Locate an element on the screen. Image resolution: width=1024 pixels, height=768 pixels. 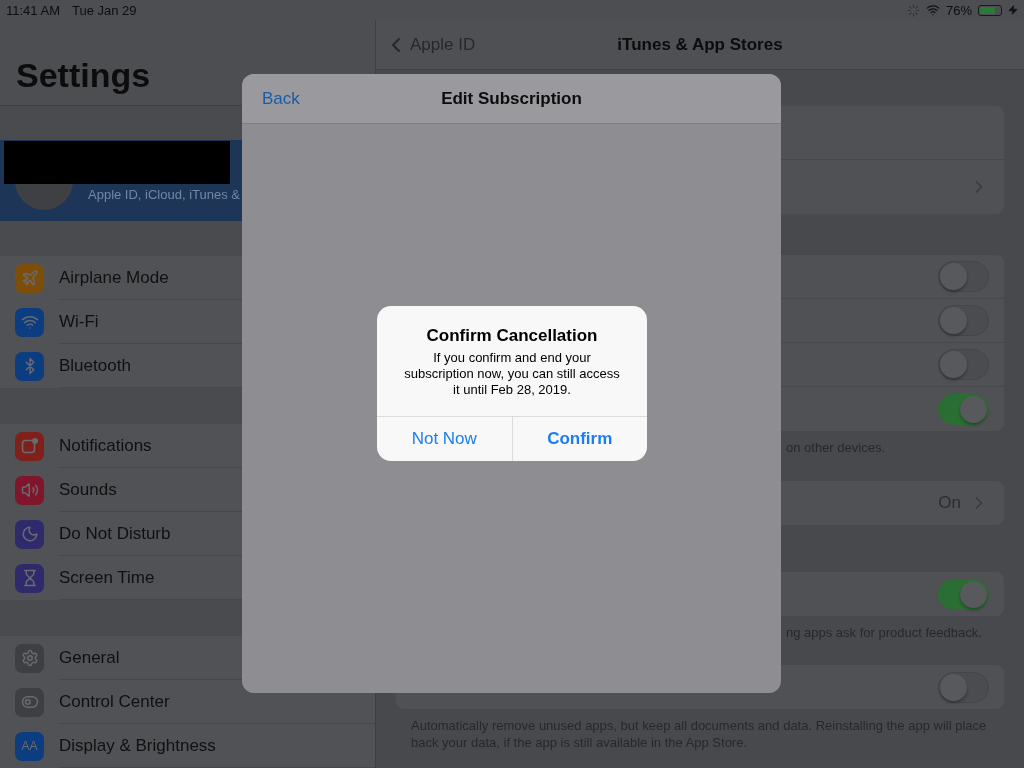
settings-icon is located at coordinates (29, 658).